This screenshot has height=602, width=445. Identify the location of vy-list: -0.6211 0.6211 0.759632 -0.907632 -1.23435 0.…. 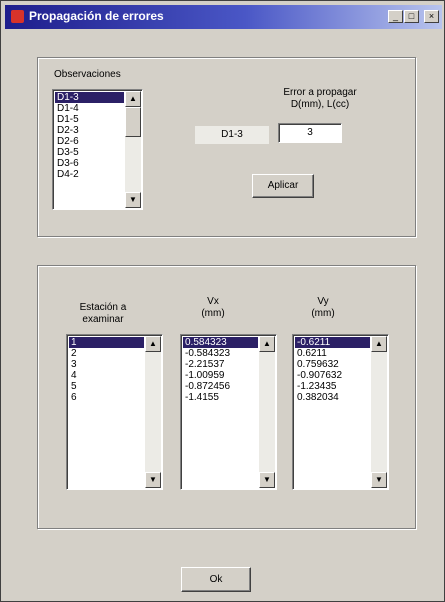
(340, 412).